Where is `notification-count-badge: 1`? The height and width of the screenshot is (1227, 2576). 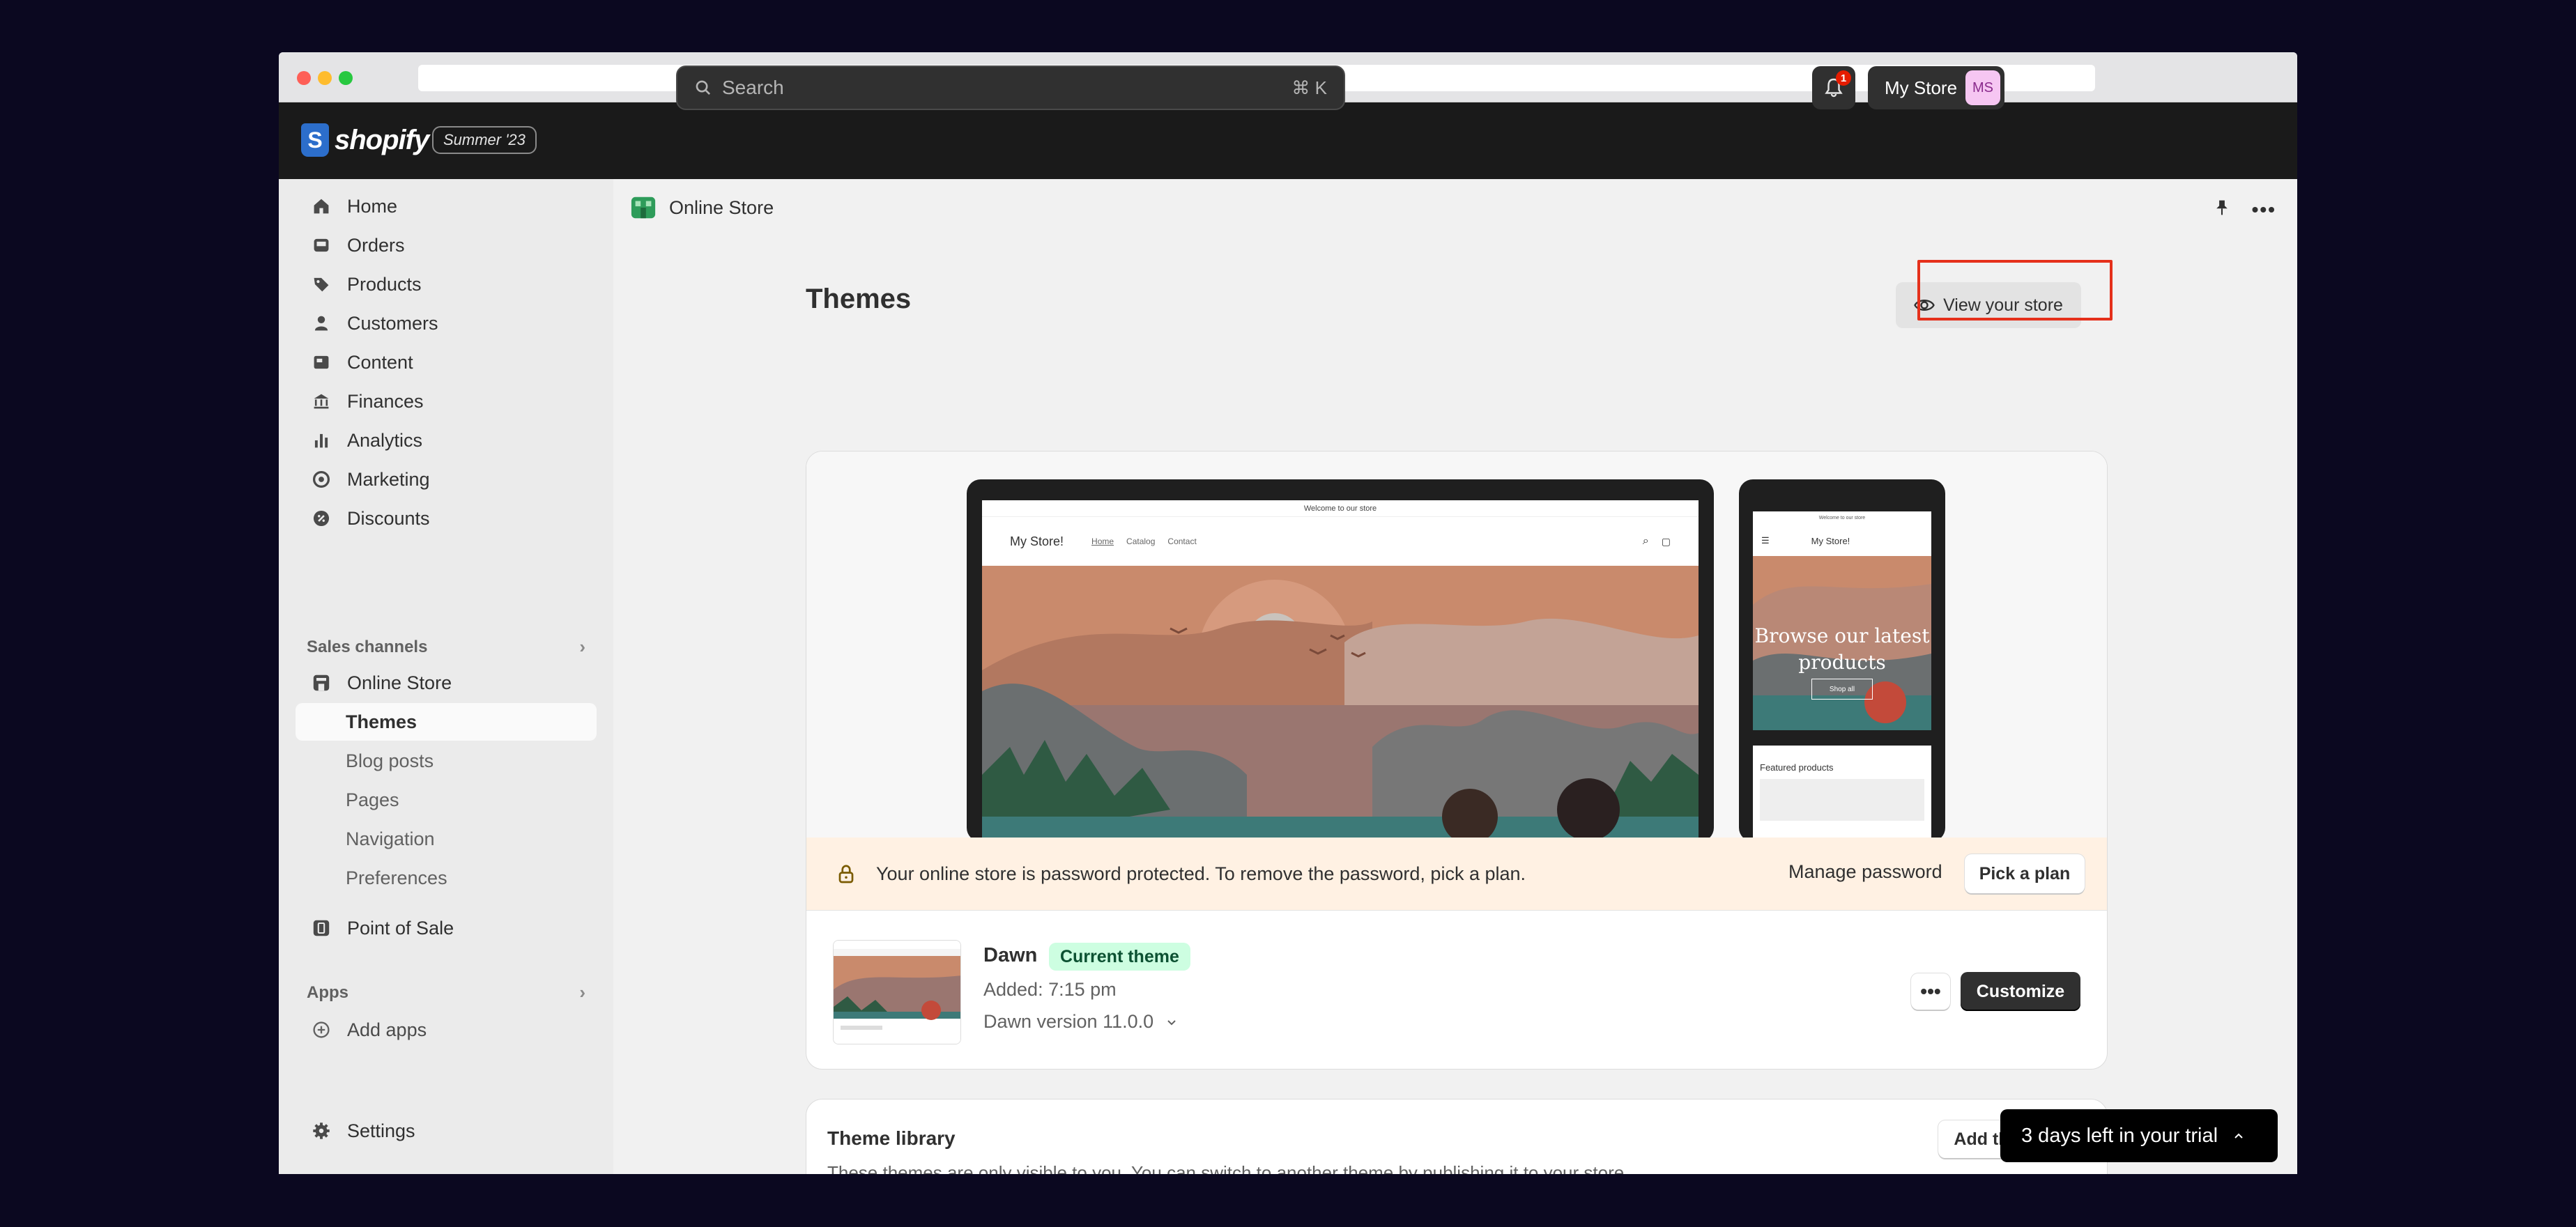 notification-count-badge: 1 is located at coordinates (1843, 78).